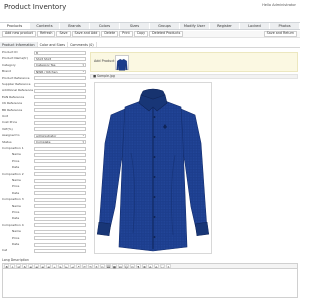 The height and width of the screenshot is (300, 320). Describe the element at coordinates (96, 266) in the screenshot. I see `editor-tool-15-icon: ⚭` at that location.